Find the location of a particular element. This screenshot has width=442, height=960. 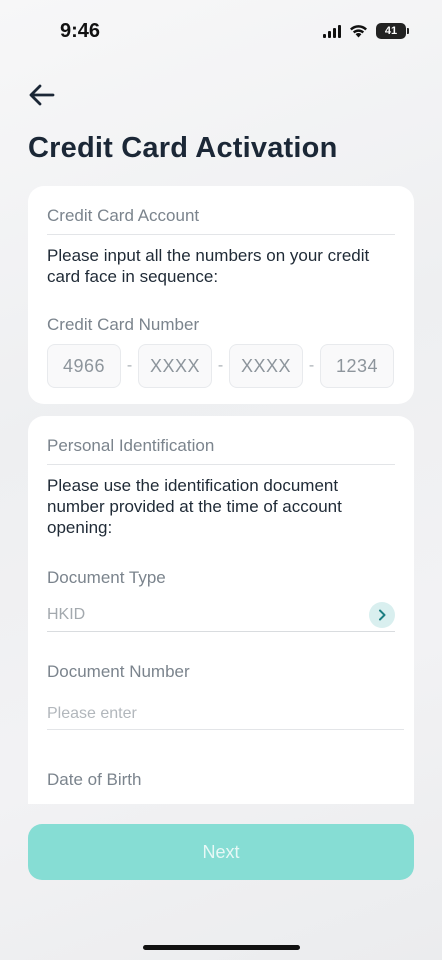

next-button: Next is located at coordinates (221, 852).